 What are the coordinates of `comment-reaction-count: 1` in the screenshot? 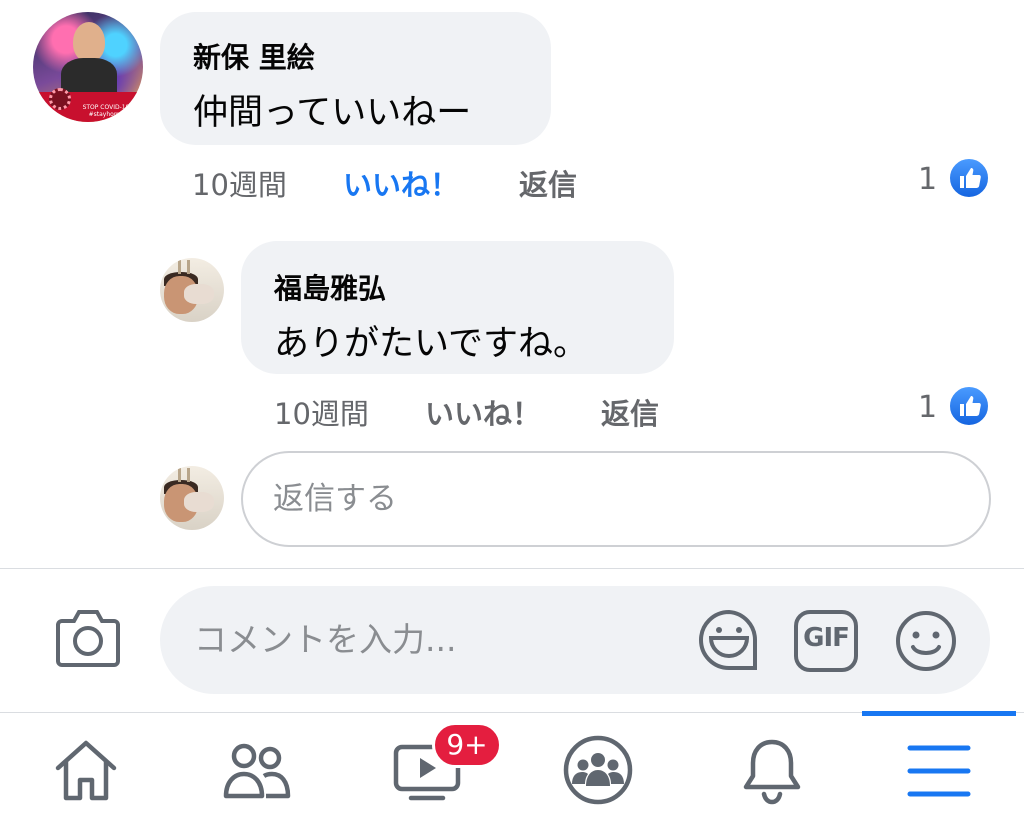 It's located at (927, 179).